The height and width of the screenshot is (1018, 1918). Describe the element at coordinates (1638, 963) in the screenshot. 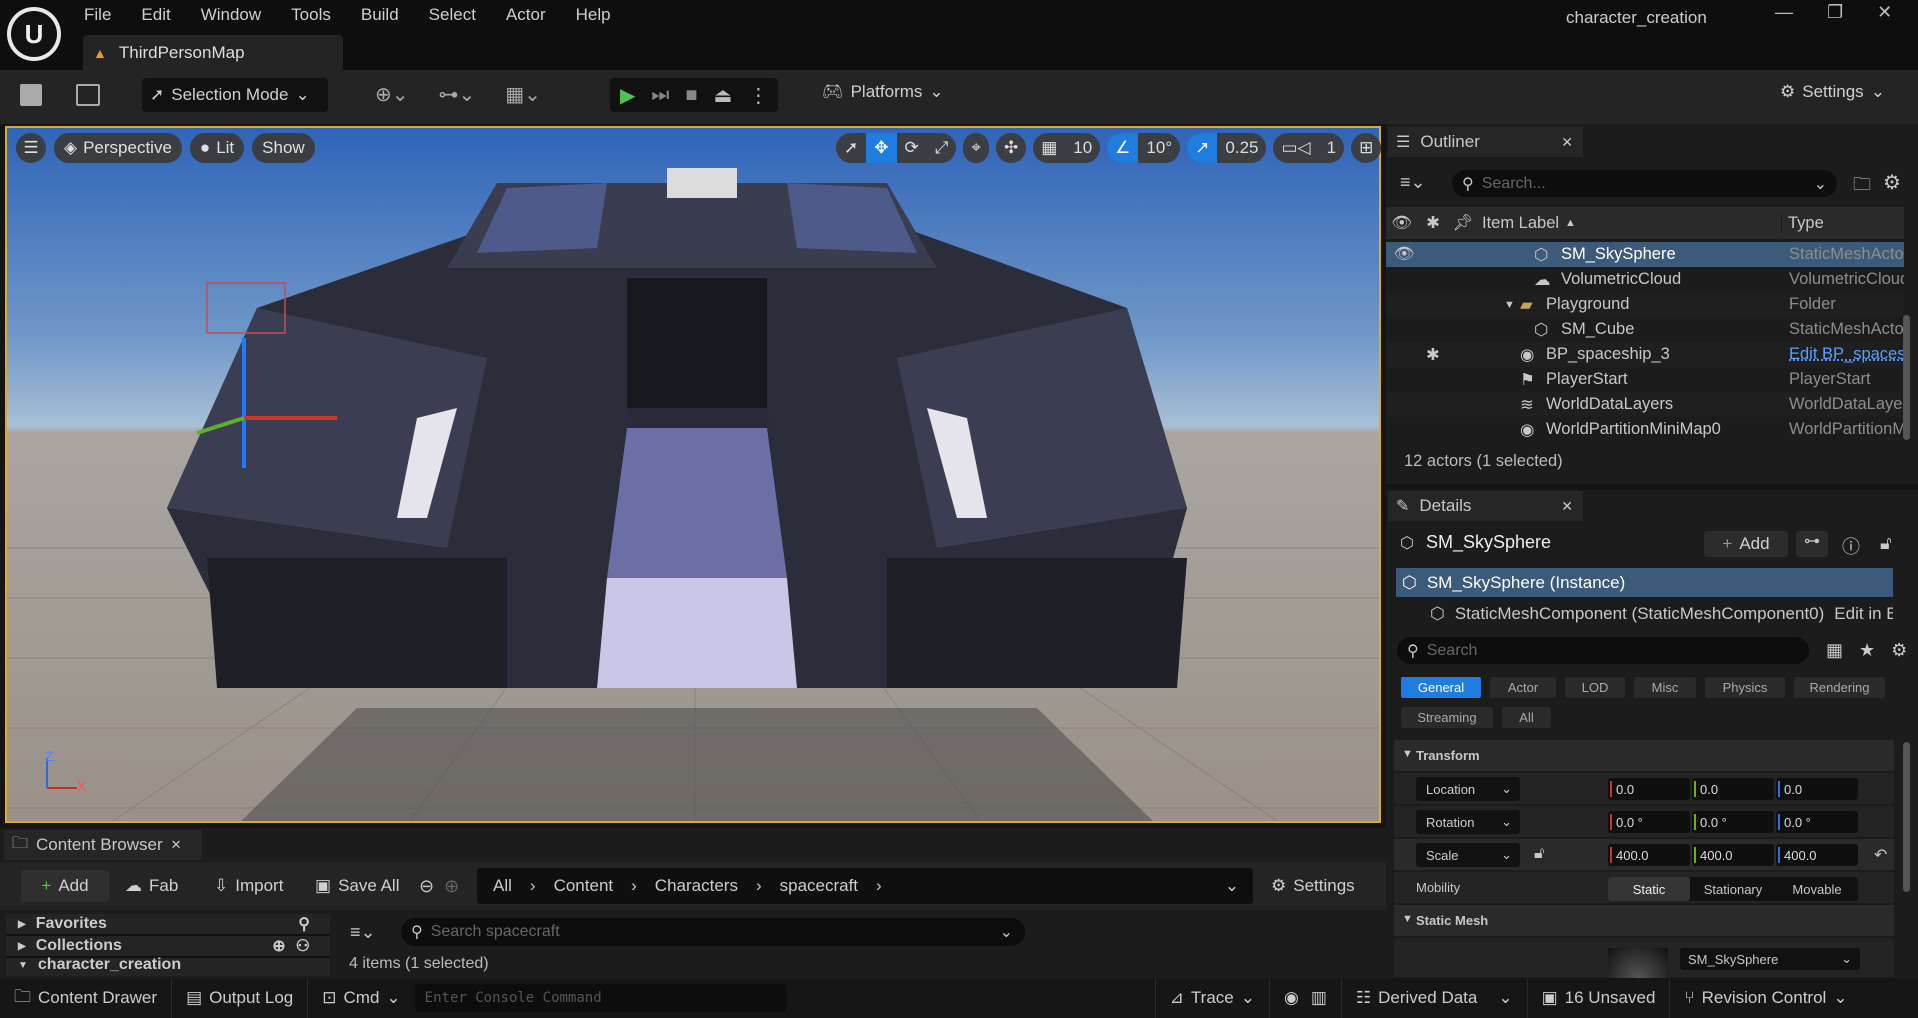

I see `mesh-thumbnail` at that location.